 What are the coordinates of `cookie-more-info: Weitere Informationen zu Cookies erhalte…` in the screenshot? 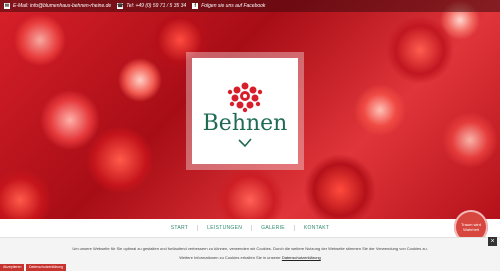 It's located at (250, 257).